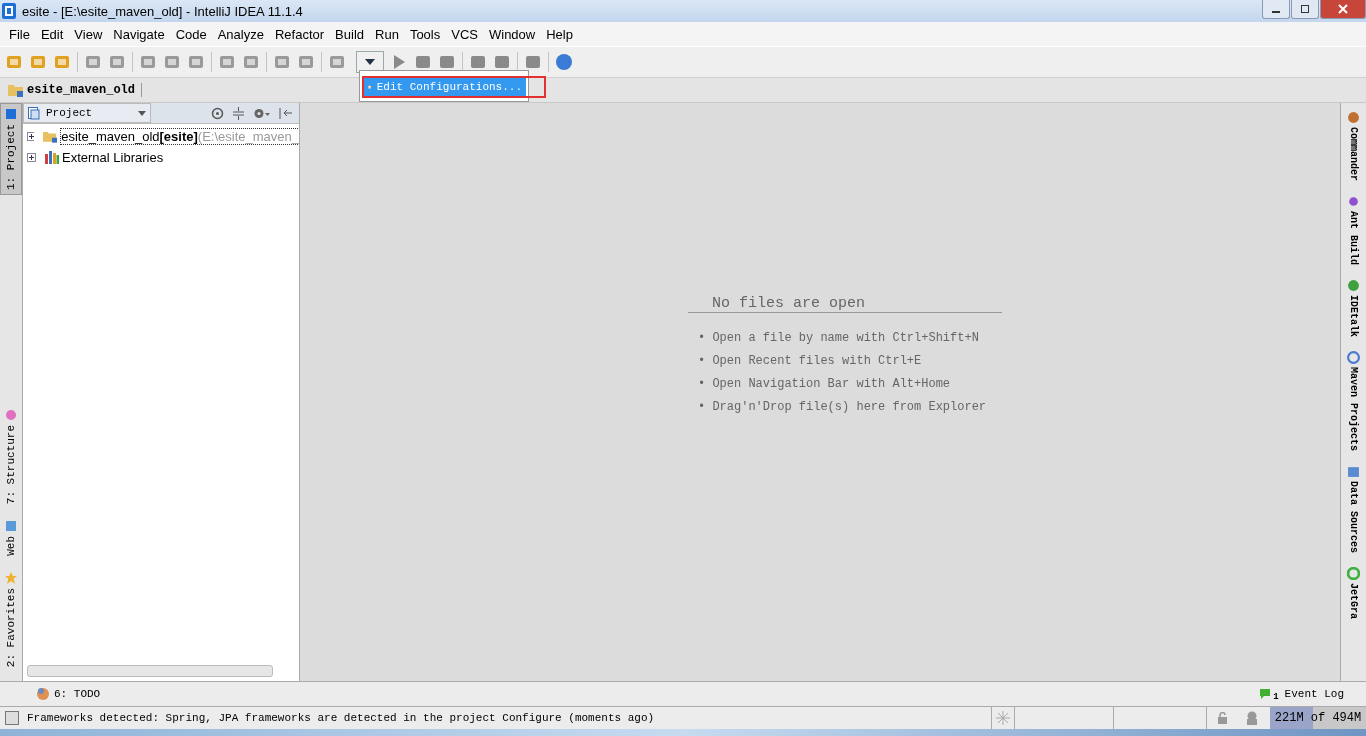 Image resolution: width=1366 pixels, height=736 pixels. I want to click on minimize-icon, so click(1276, 12).